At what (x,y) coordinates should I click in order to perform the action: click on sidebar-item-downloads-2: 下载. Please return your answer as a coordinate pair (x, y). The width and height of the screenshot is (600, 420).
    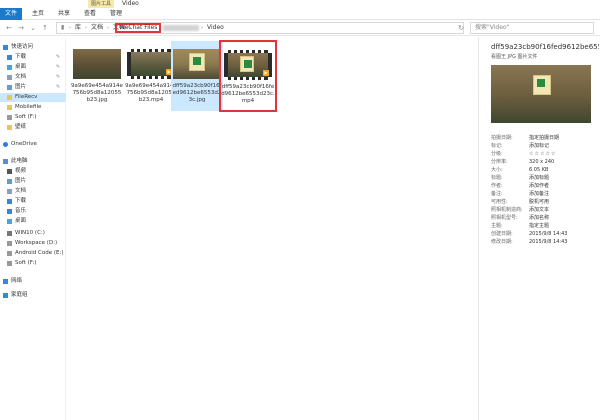
    Looking at the image, I should click on (33, 201).